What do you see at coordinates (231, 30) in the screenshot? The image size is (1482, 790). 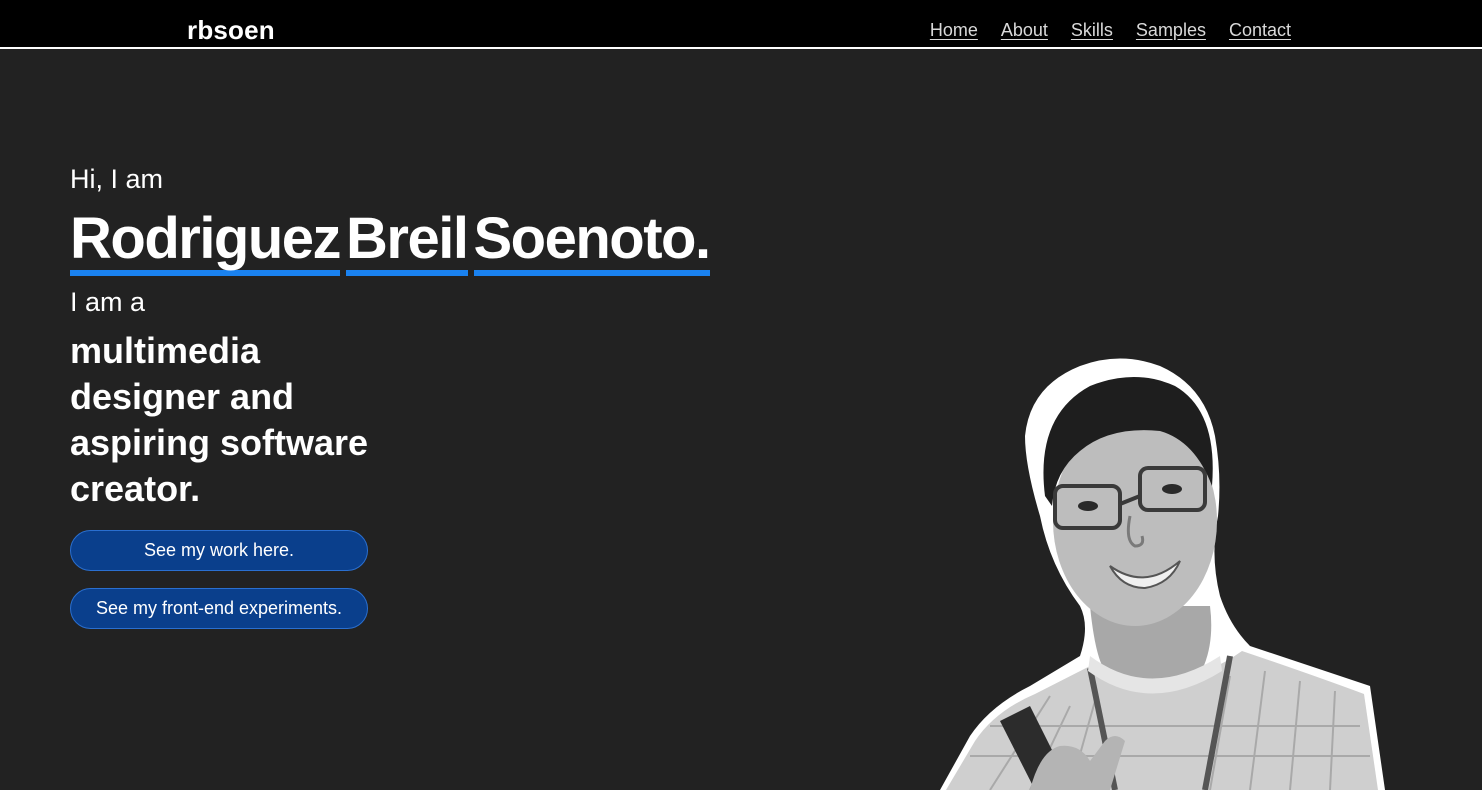 I see `site-logo: rbsoen` at bounding box center [231, 30].